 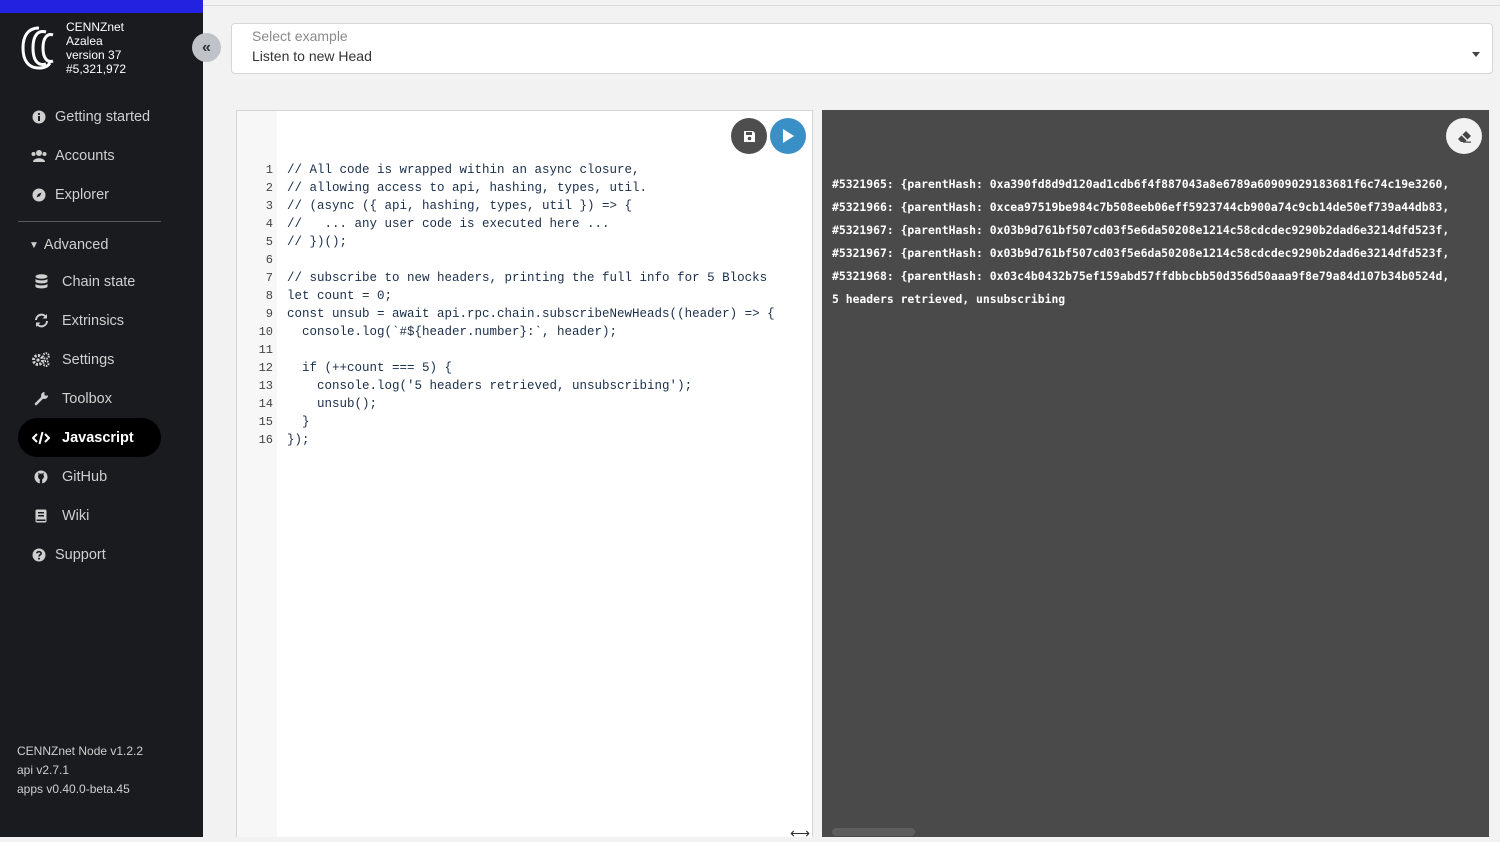 I want to click on sidebar-item-chain-state: Chain state, so click(x=89, y=281).